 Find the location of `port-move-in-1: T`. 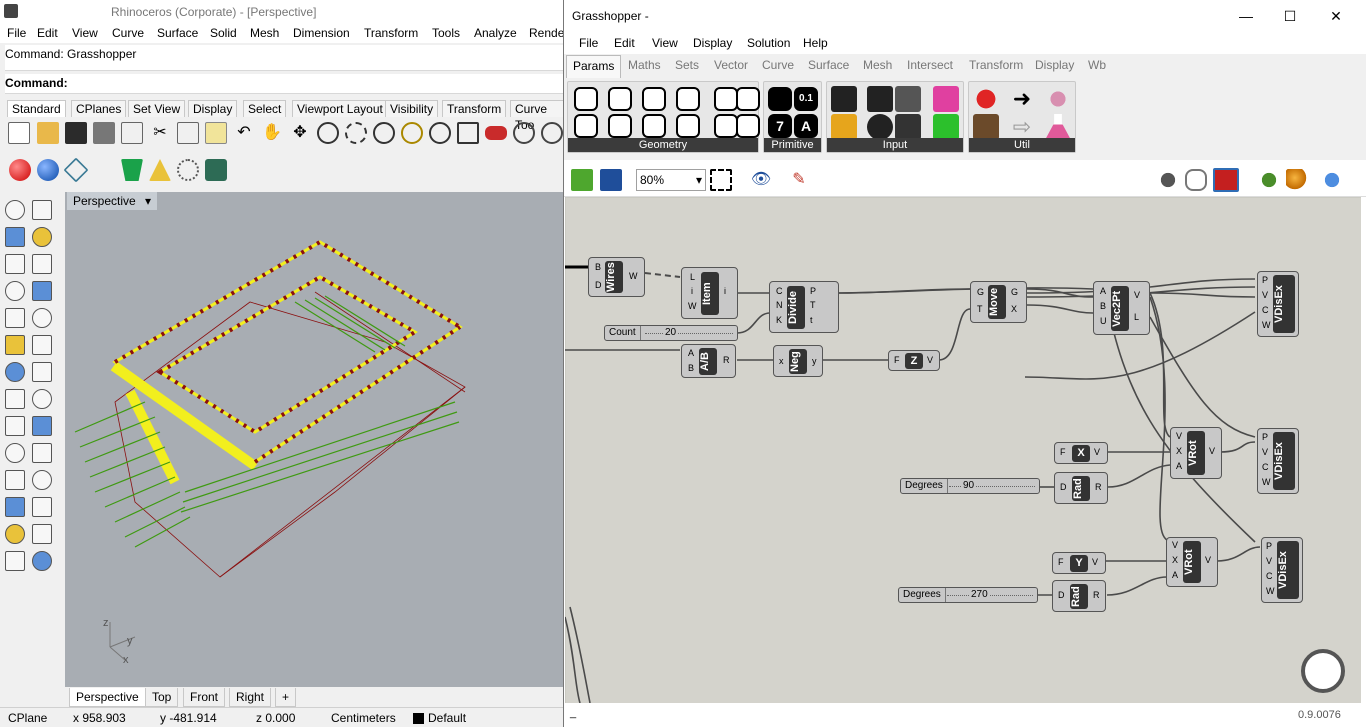

port-move-in-1: T is located at coordinates (980, 309).